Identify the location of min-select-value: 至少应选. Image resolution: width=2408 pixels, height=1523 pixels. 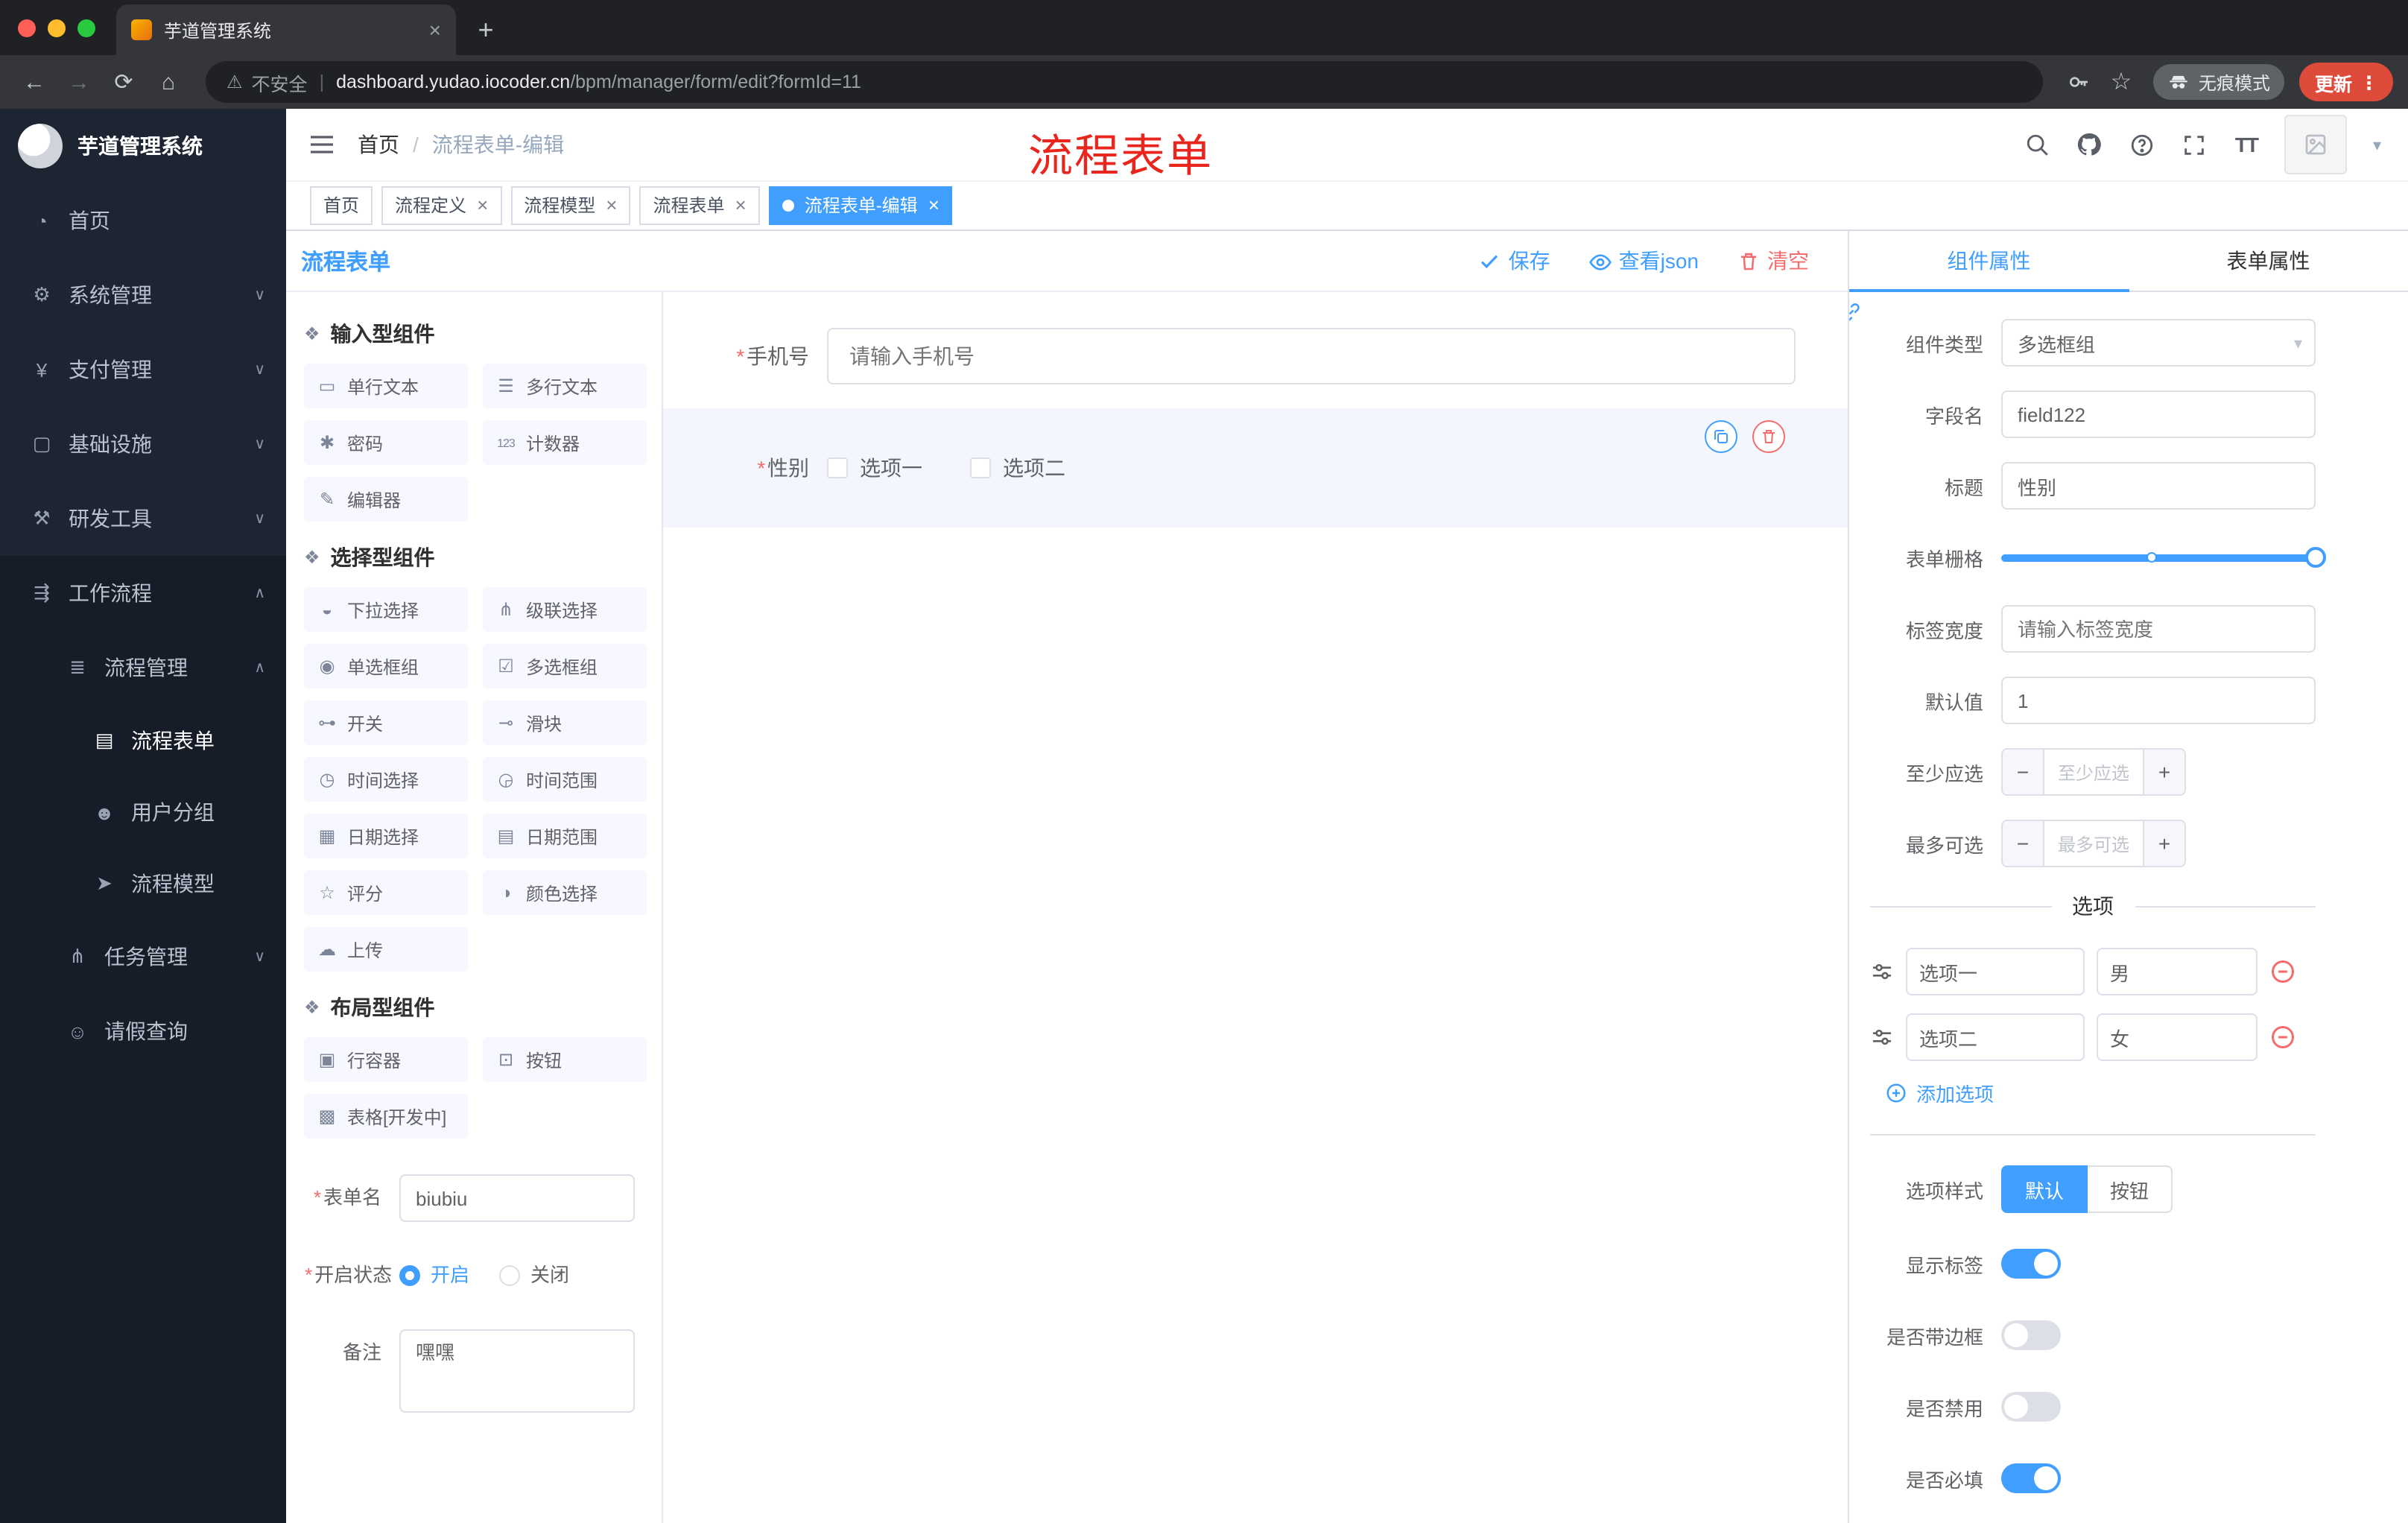
(2093, 772).